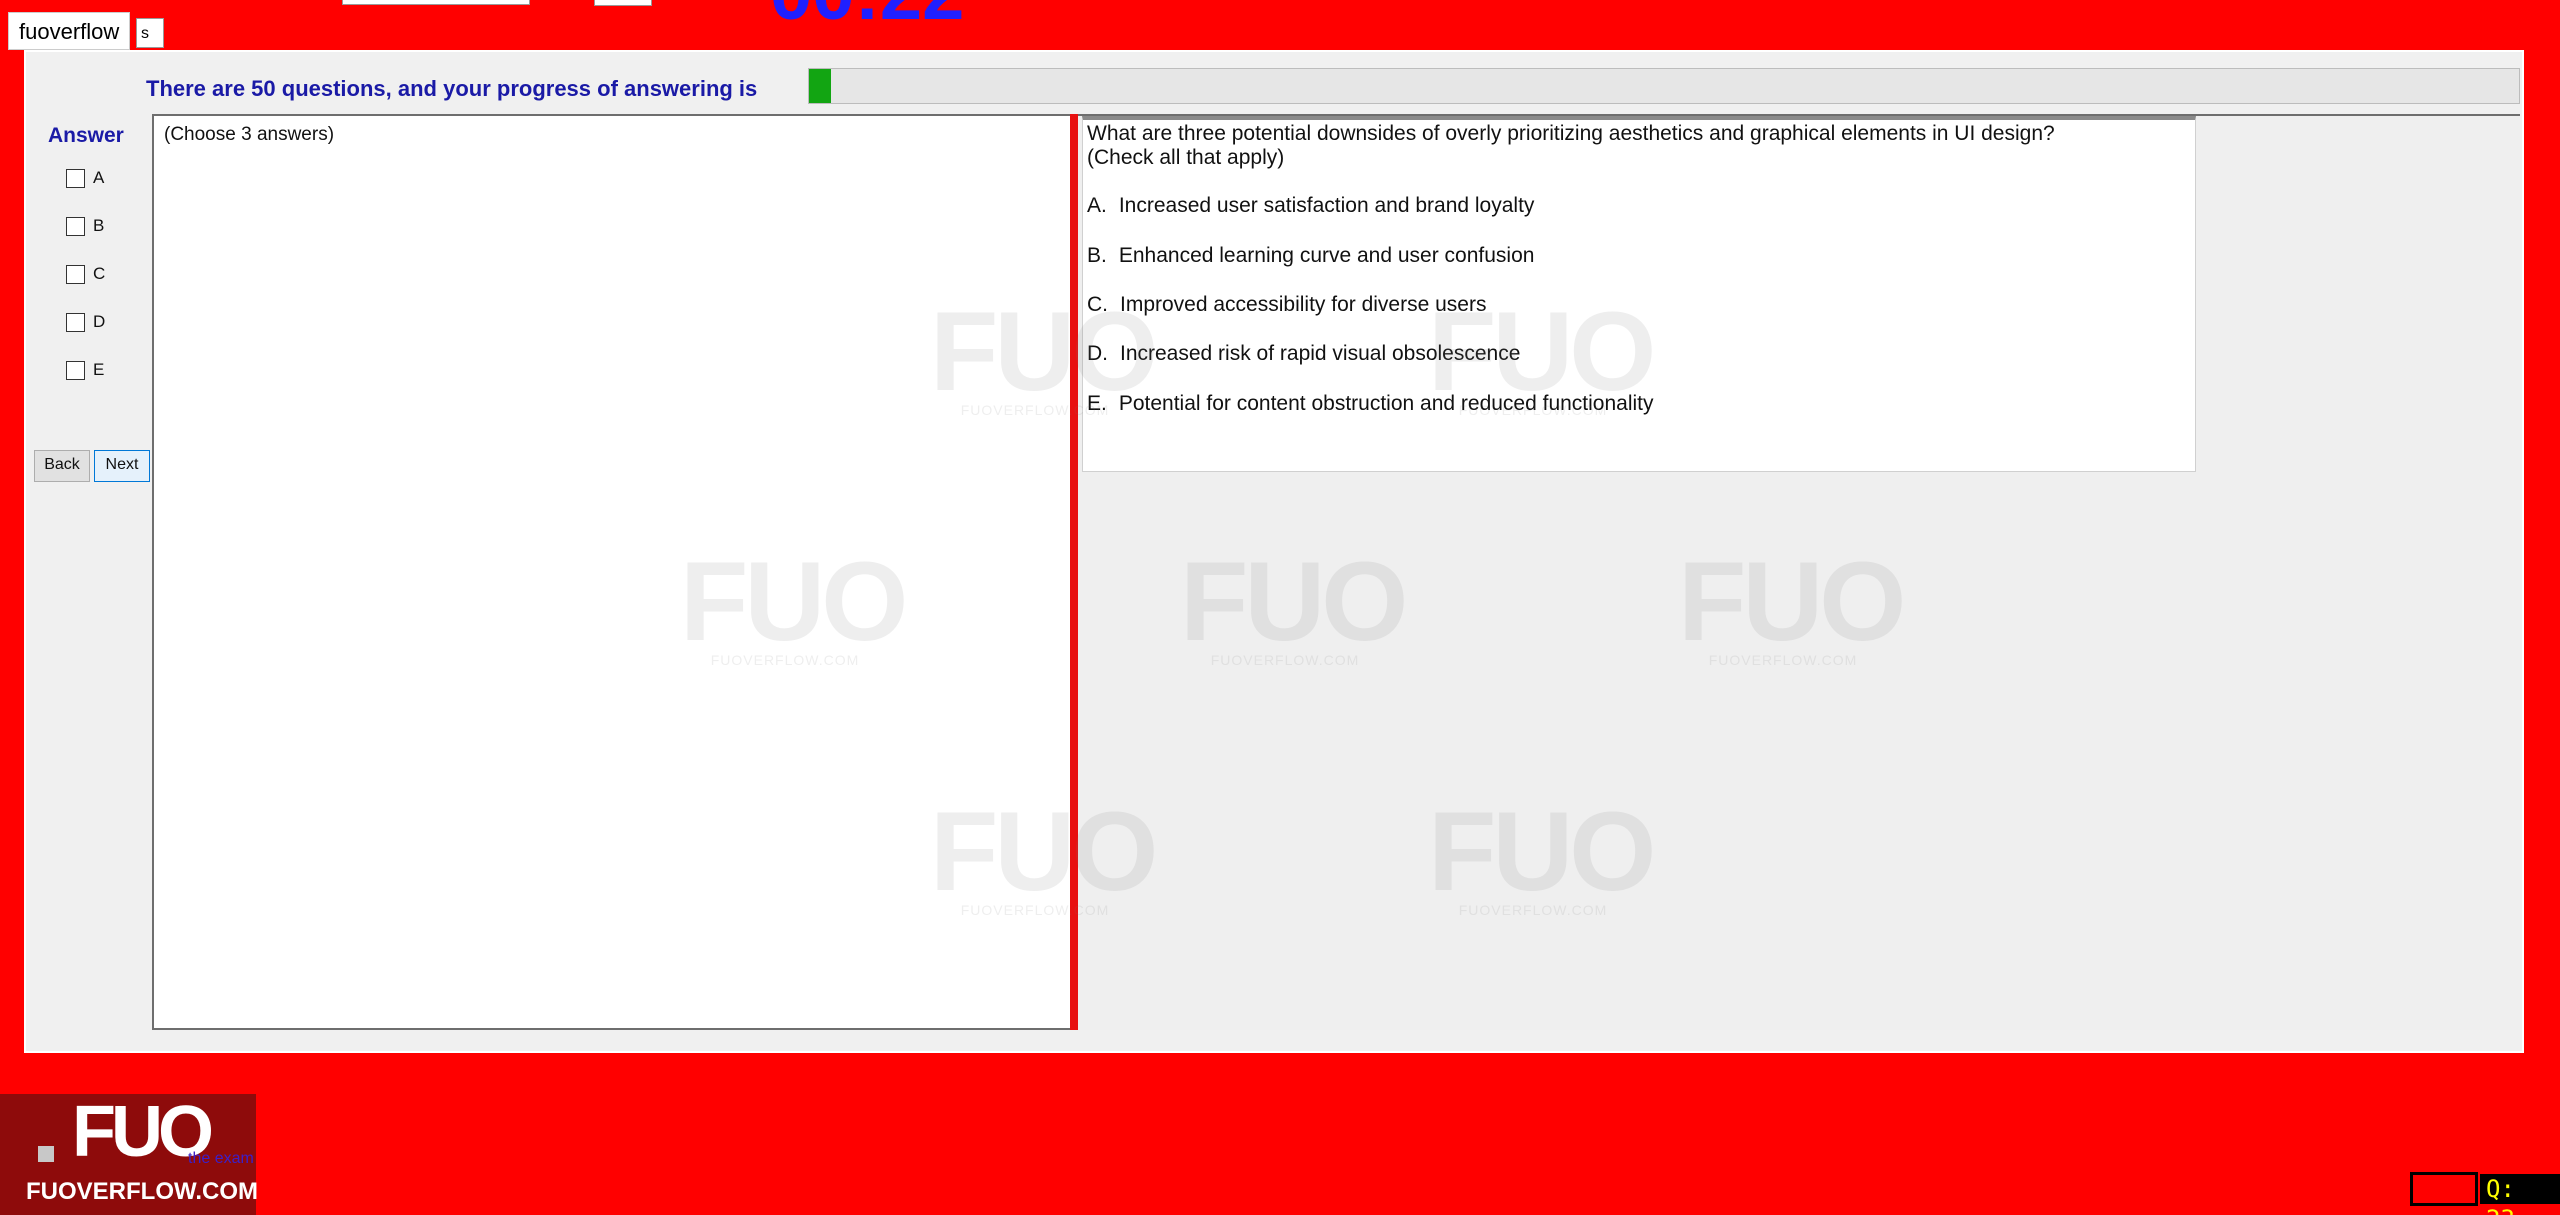 This screenshot has width=2560, height=1215. What do you see at coordinates (1186, 157) in the screenshot?
I see `question-instruction: (Check all that apply)` at bounding box center [1186, 157].